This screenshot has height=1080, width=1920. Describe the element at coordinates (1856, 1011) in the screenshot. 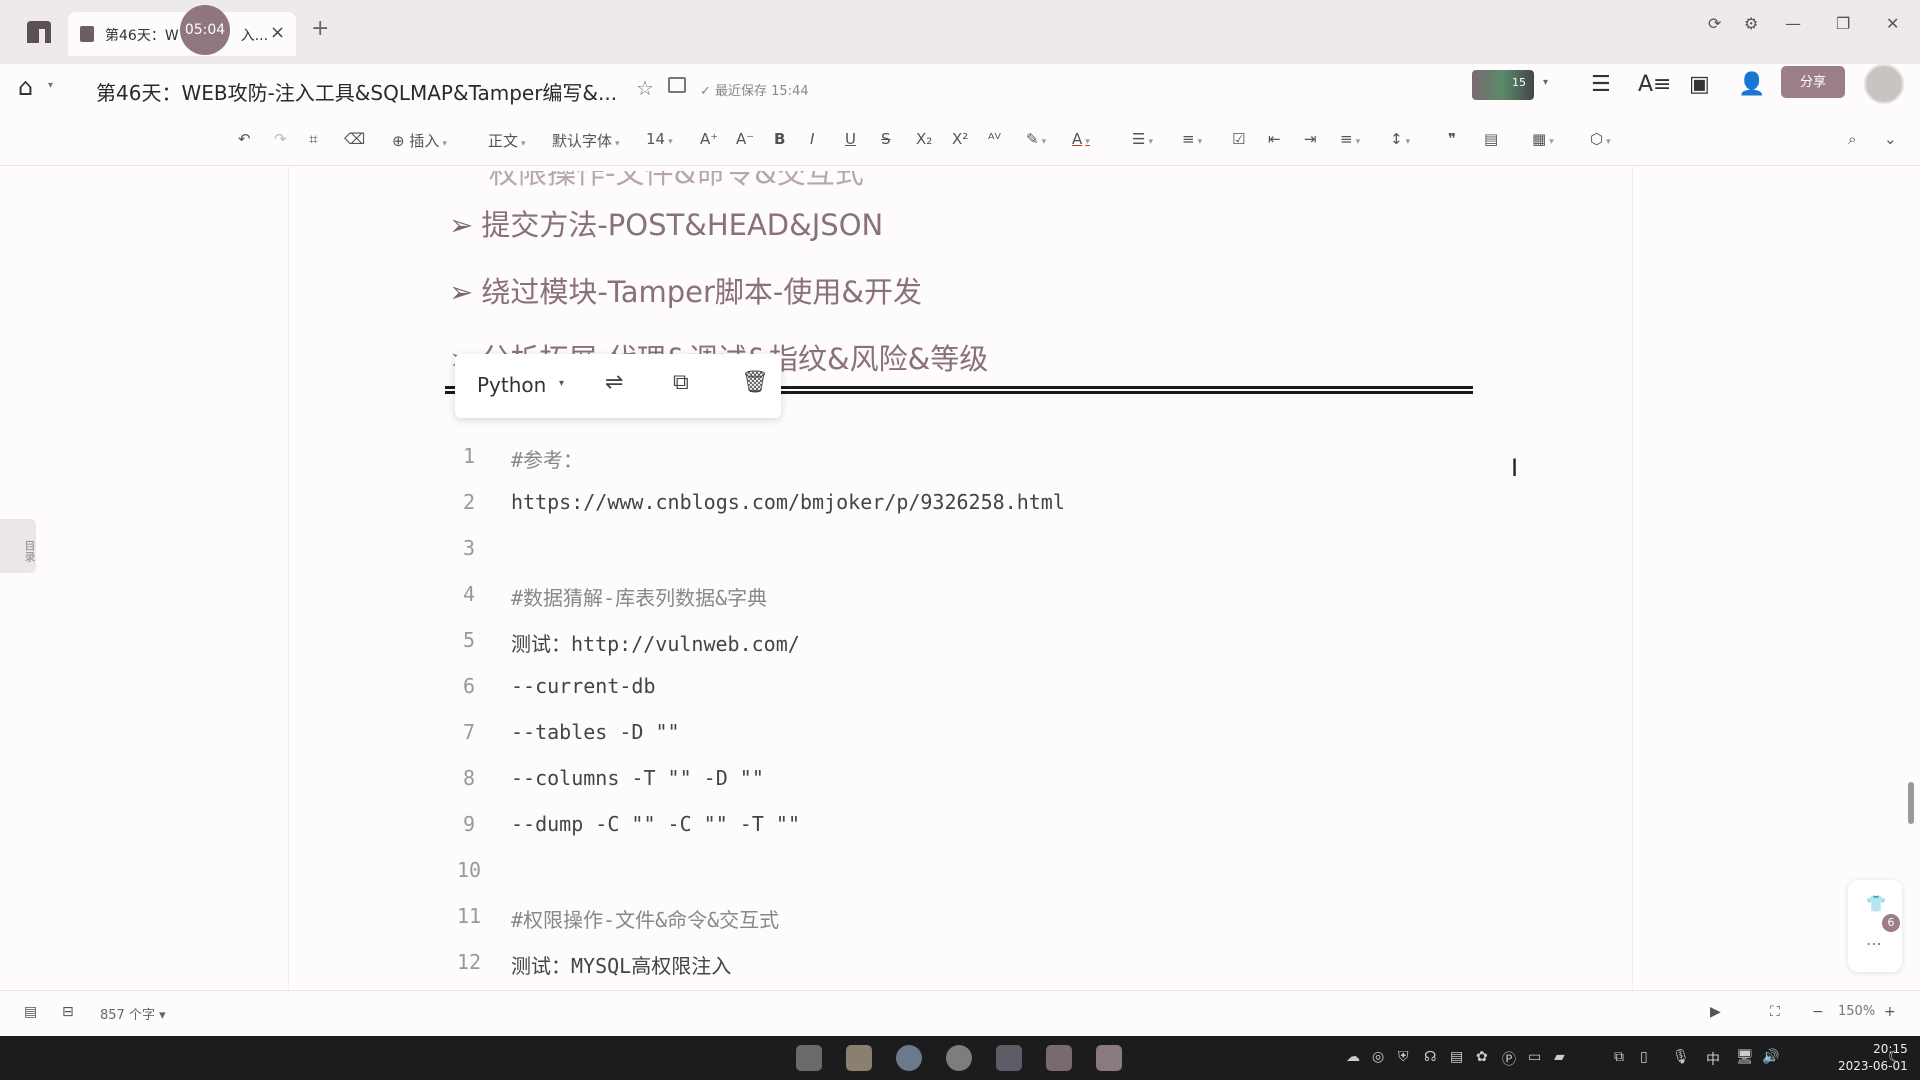

I see `zoom-level: 150%` at that location.